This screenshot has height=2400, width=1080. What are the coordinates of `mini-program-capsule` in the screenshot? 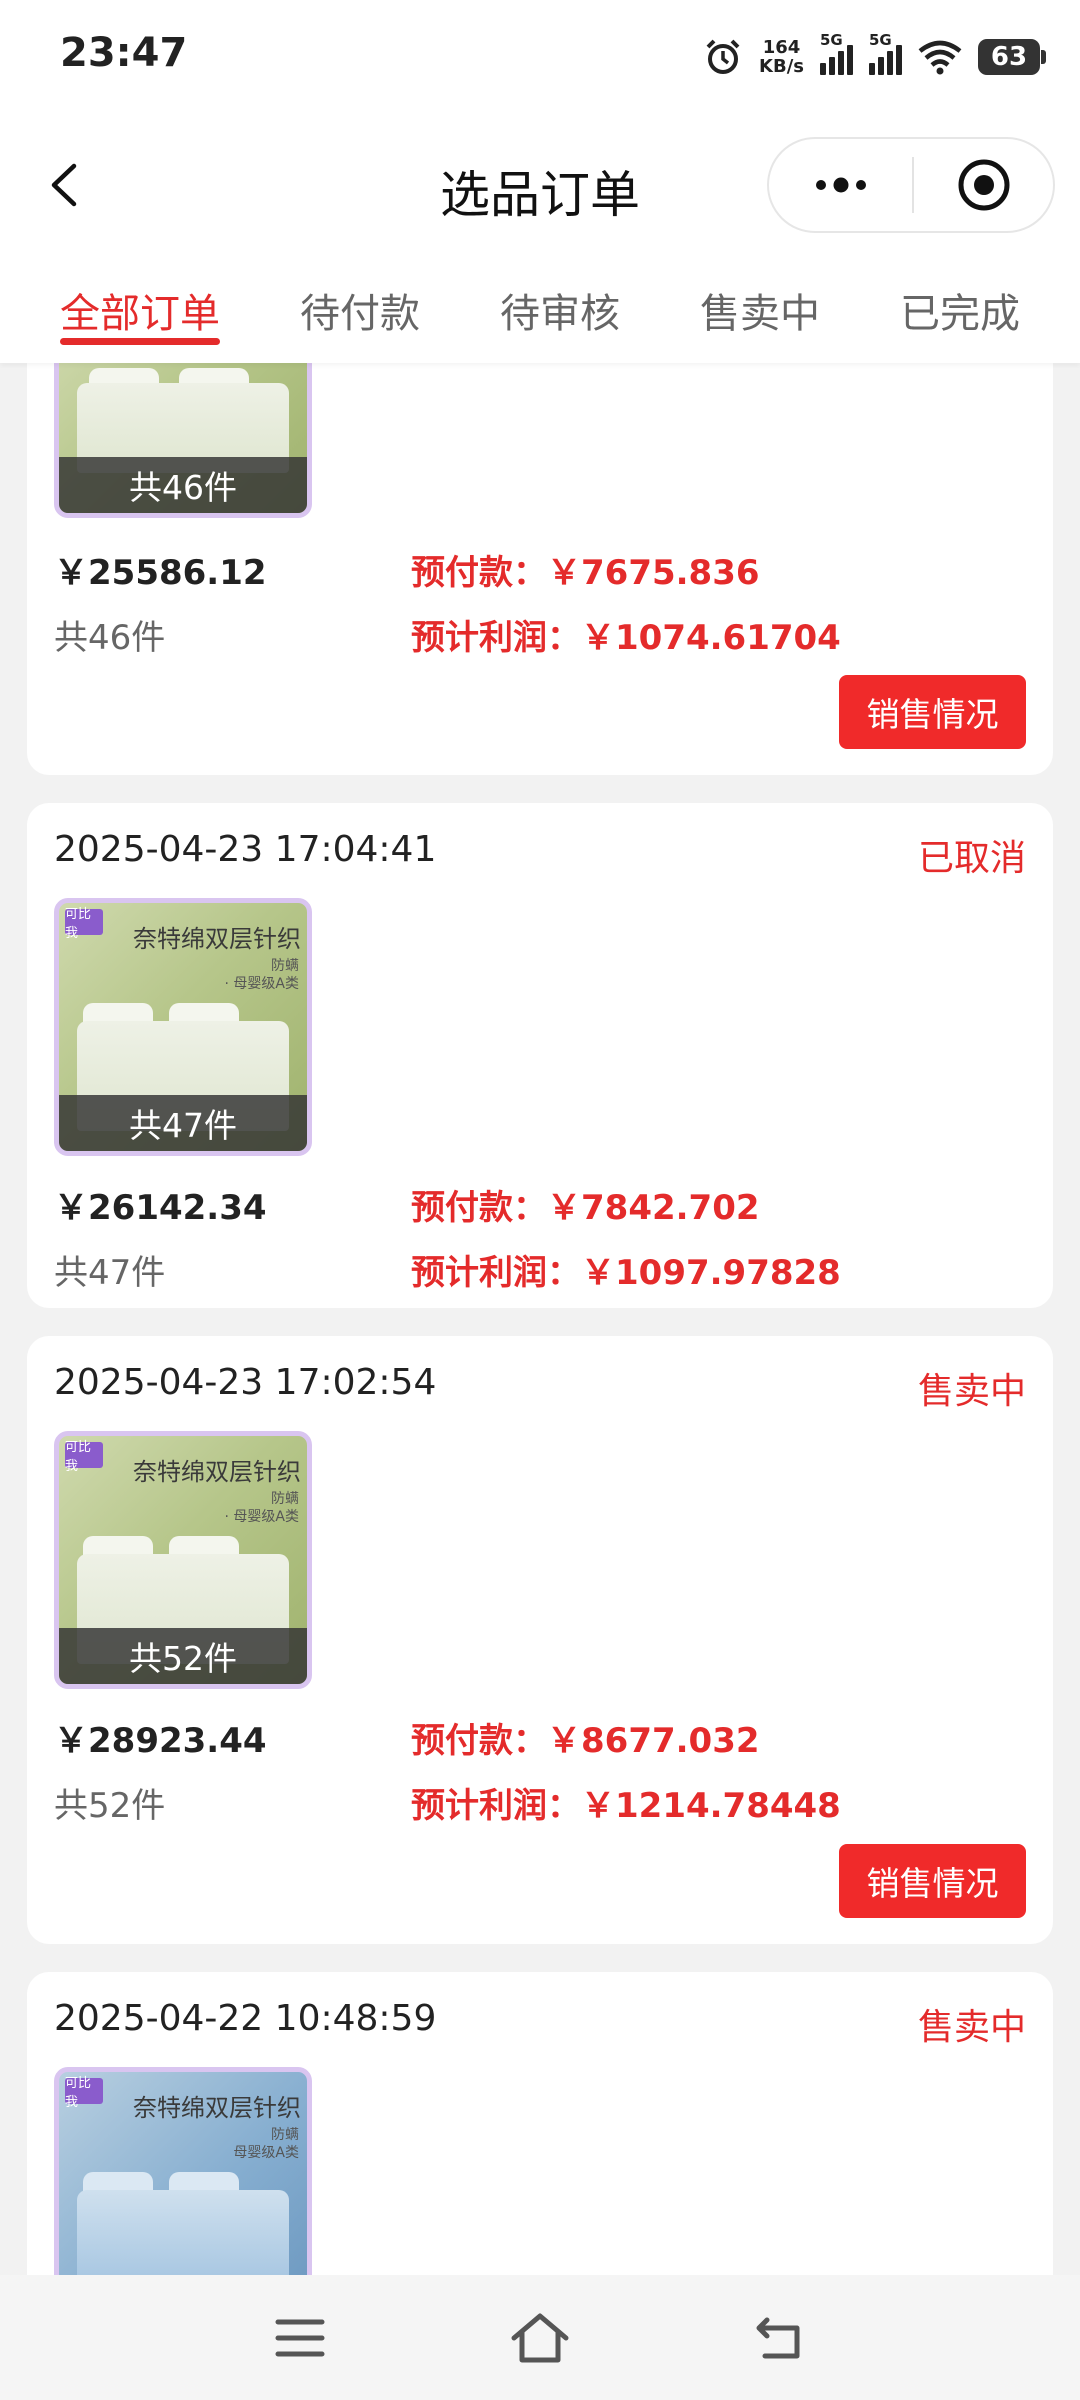 It's located at (911, 185).